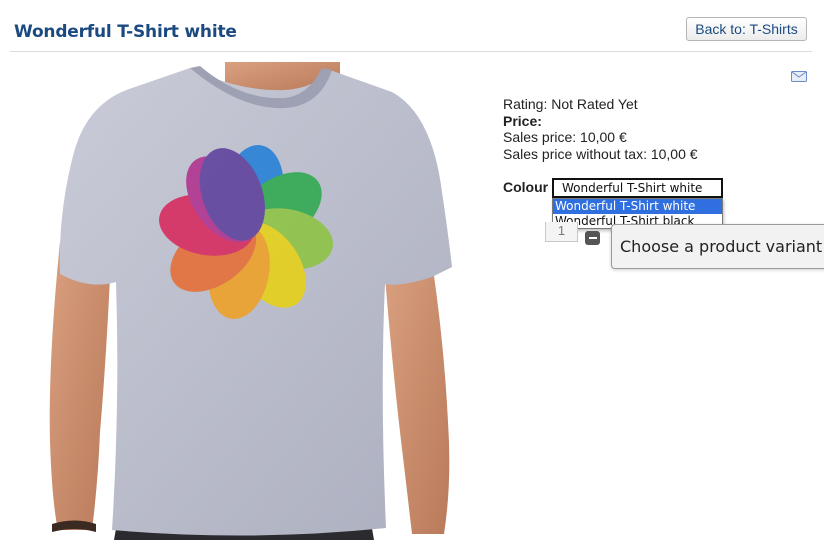 The height and width of the screenshot is (552, 824). What do you see at coordinates (561, 232) in the screenshot?
I see `quantity-input: 1` at bounding box center [561, 232].